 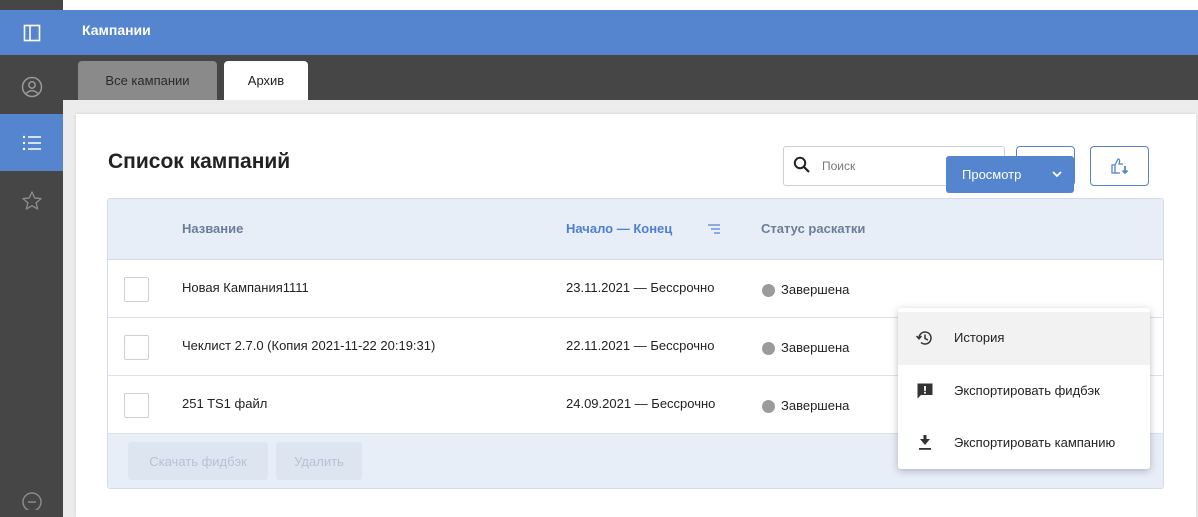 I want to click on rail-item-logout, so click(x=31, y=498).